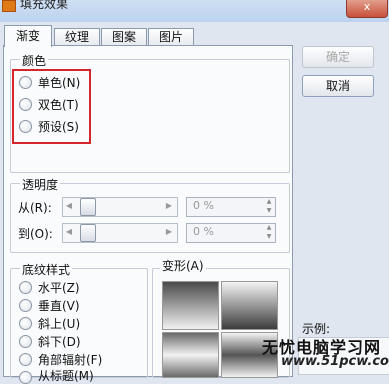 This screenshot has height=384, width=389. I want to click on radio-diagonal-up-label: 斜上(U), so click(59, 324).